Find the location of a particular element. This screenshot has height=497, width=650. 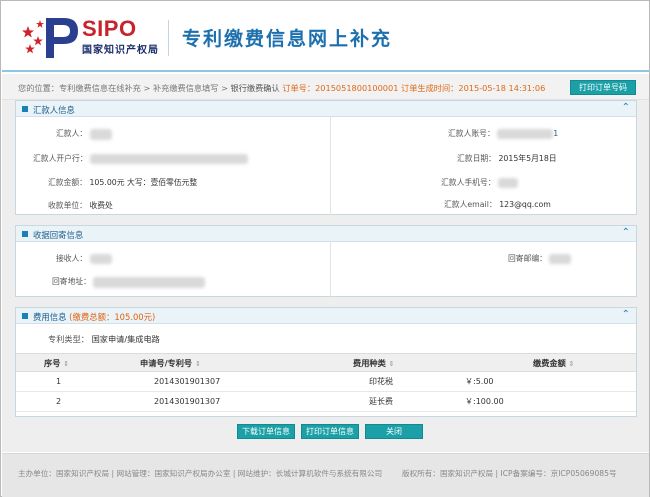

receipt-info-panel: 收据回寄信息 ⌃ 接收人： 回寄地址： 回寄邮编： is located at coordinates (326, 261).